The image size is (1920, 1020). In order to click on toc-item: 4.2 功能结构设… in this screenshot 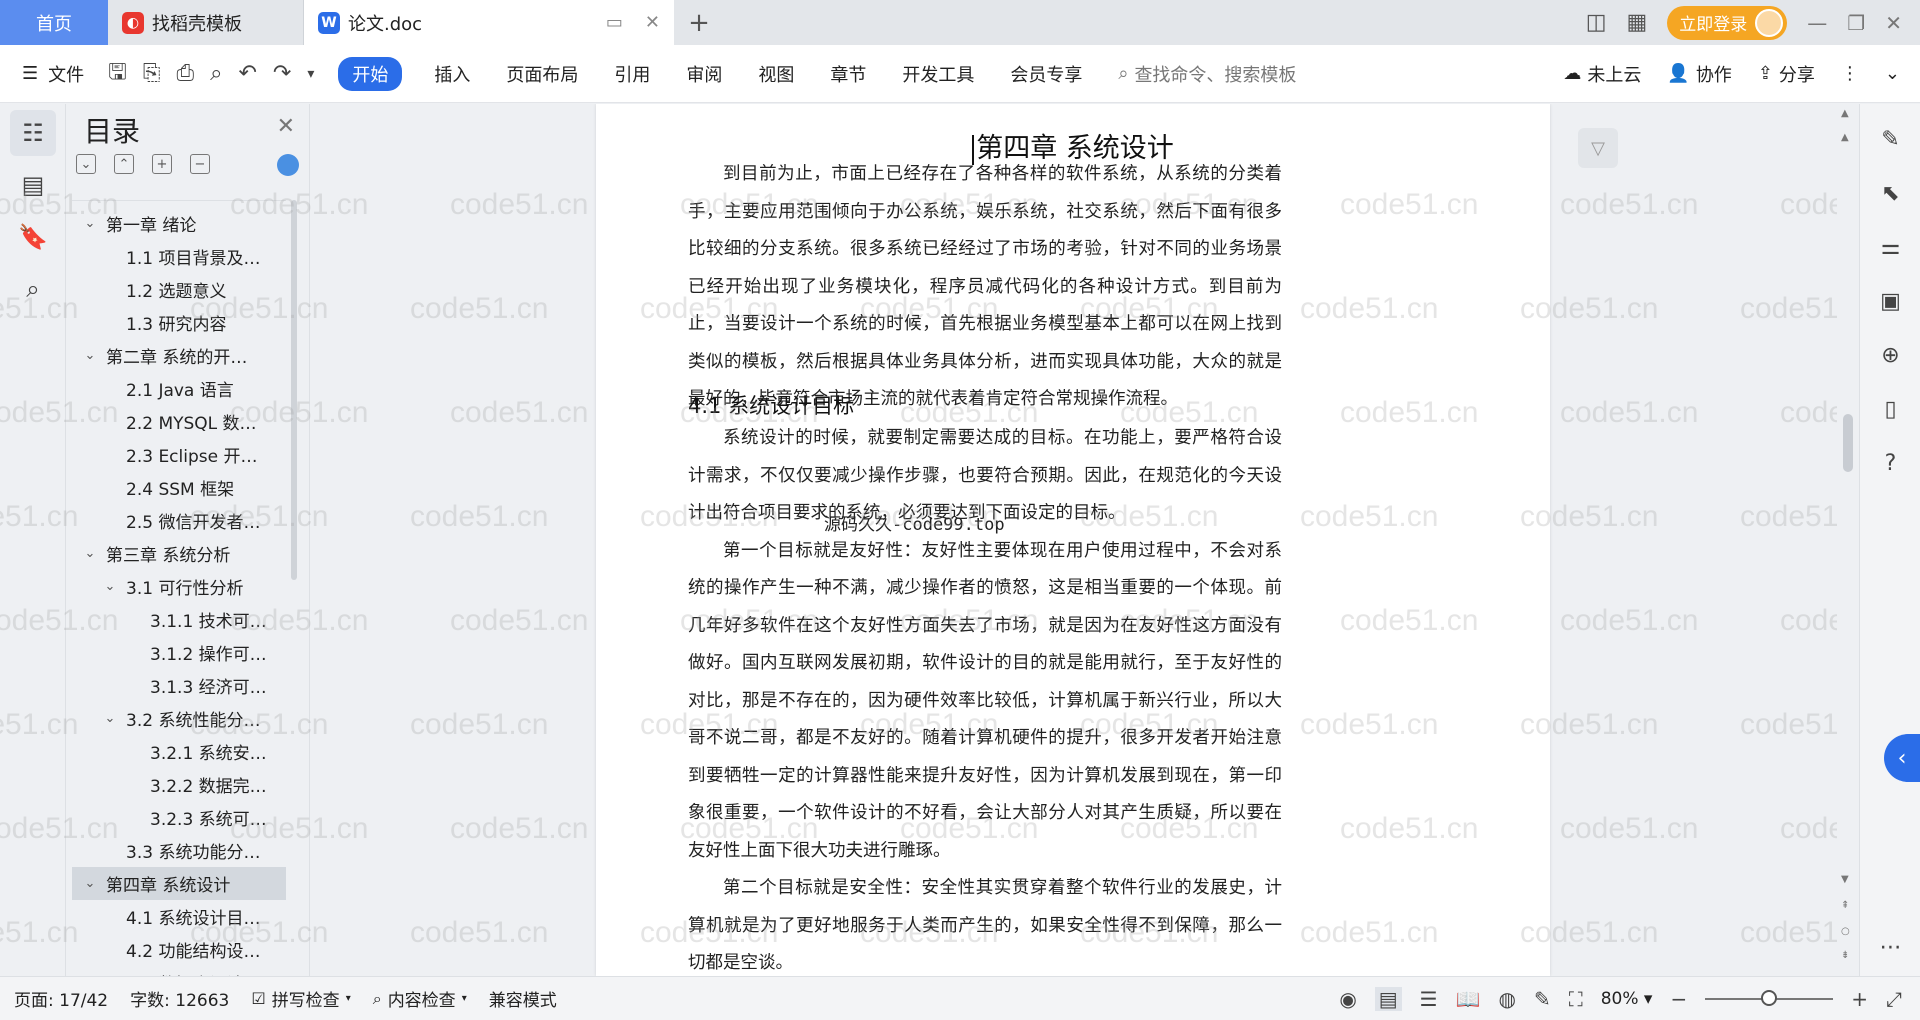, I will do `click(179, 949)`.